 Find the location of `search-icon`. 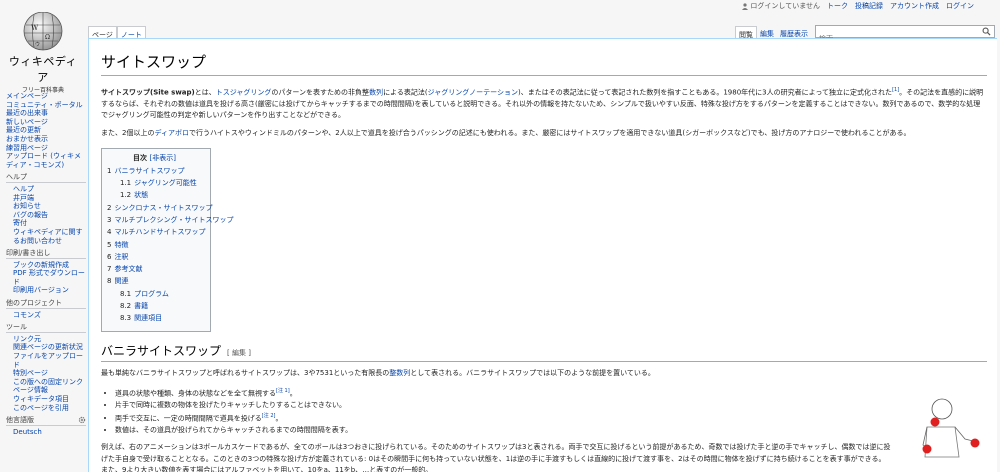

search-icon is located at coordinates (986, 31).